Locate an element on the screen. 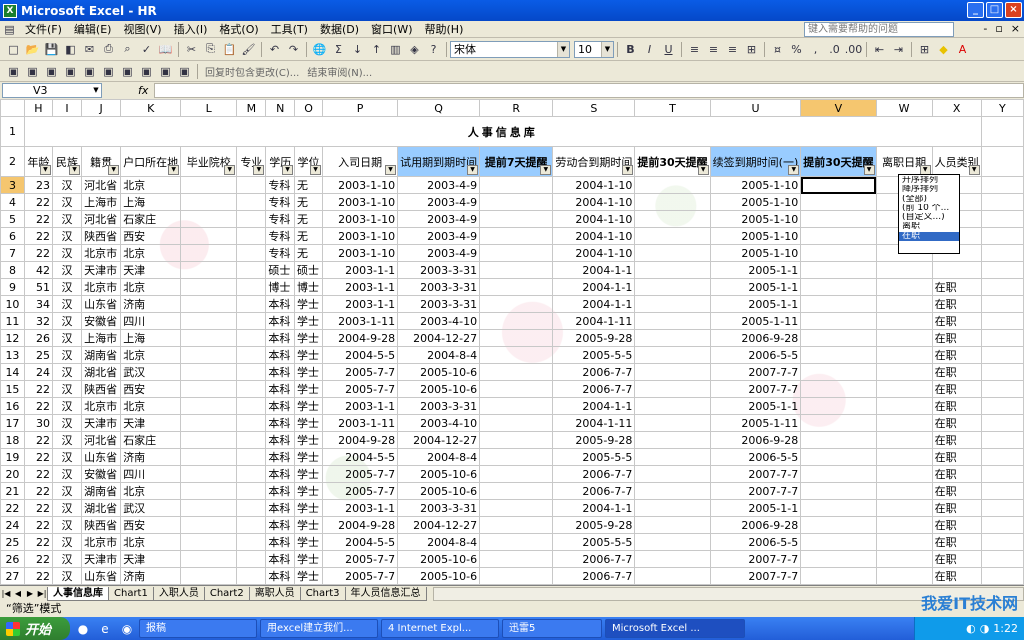  spelling-icon: ✓ is located at coordinates (146, 49).